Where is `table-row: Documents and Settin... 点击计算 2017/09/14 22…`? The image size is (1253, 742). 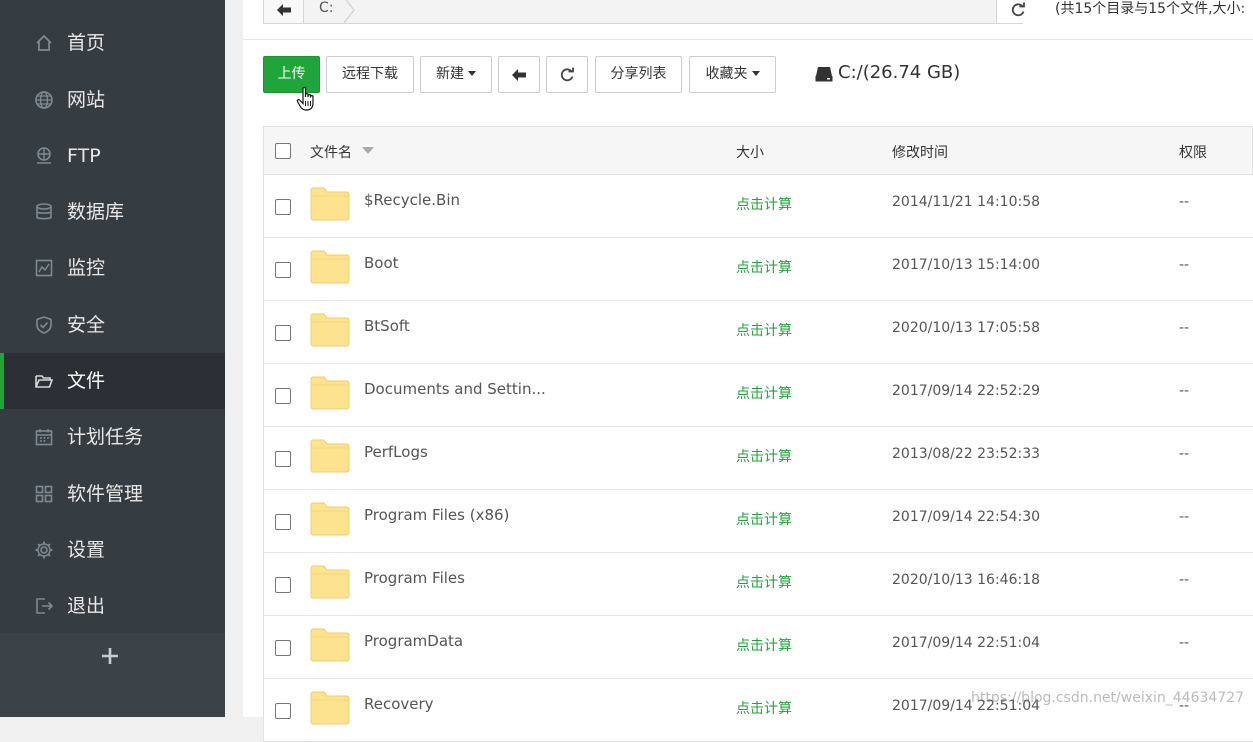 table-row: Documents and Settin... 点击计算 2017/09/14 22… is located at coordinates (758, 395).